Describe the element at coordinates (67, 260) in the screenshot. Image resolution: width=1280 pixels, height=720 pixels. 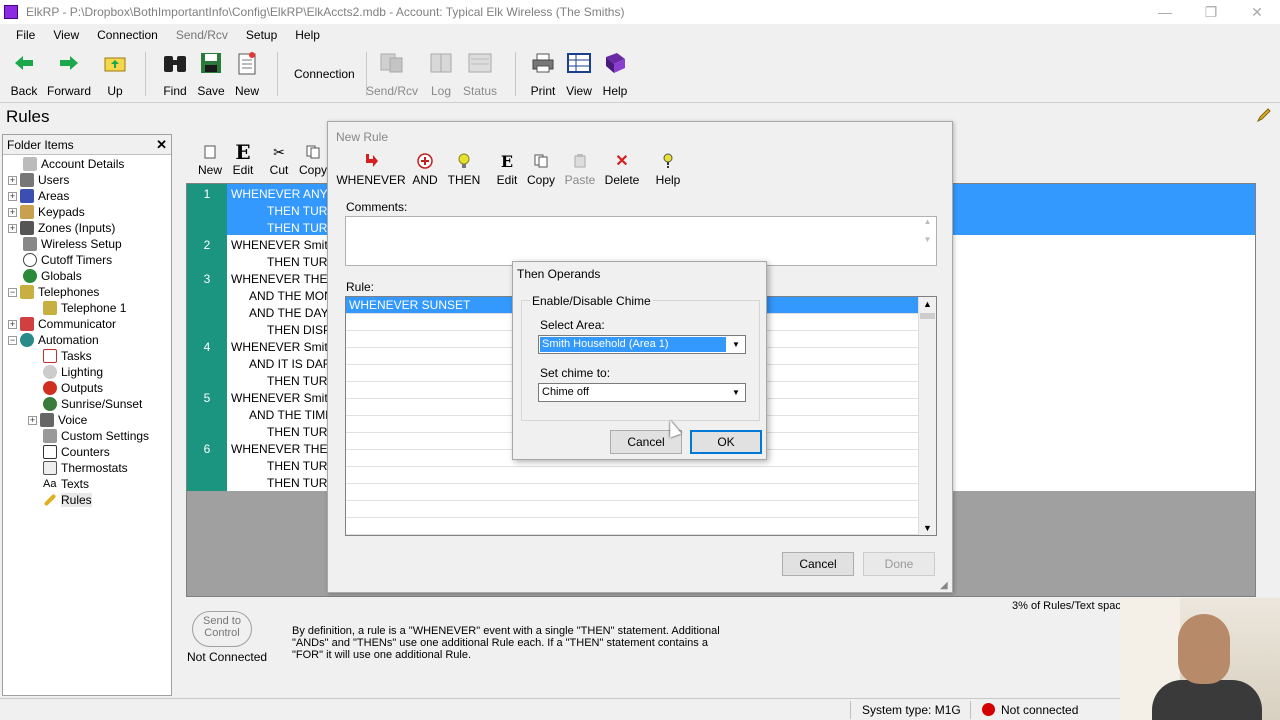
I see `tree-item-cutoff-timers: Cutoff Timers` at that location.